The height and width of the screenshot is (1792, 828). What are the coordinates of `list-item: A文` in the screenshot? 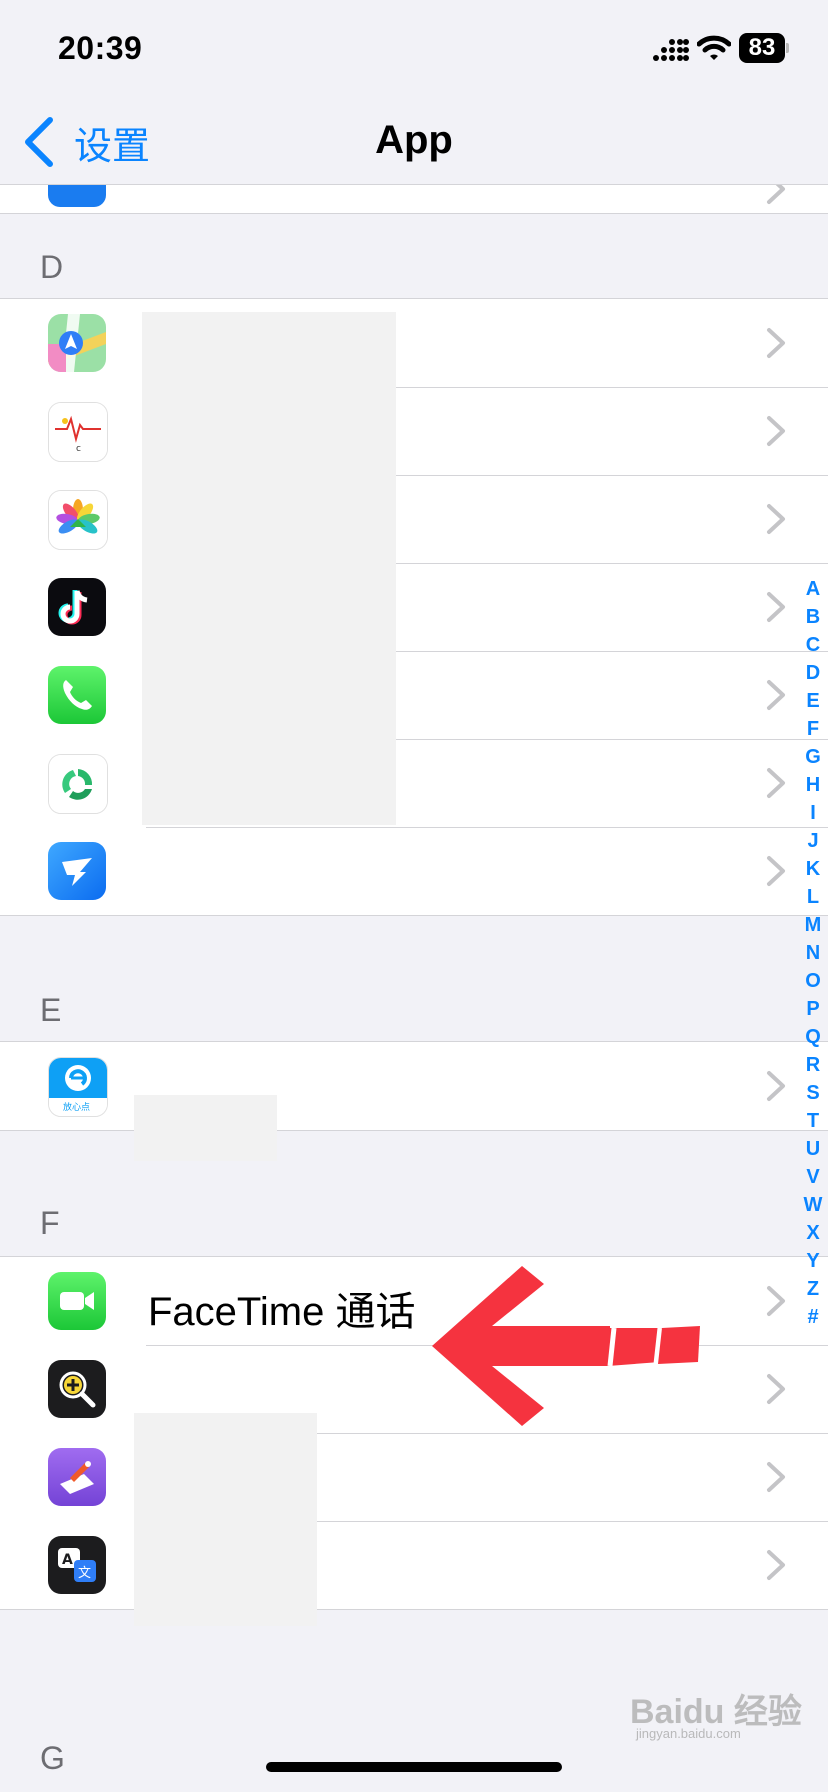 It's located at (414, 1565).